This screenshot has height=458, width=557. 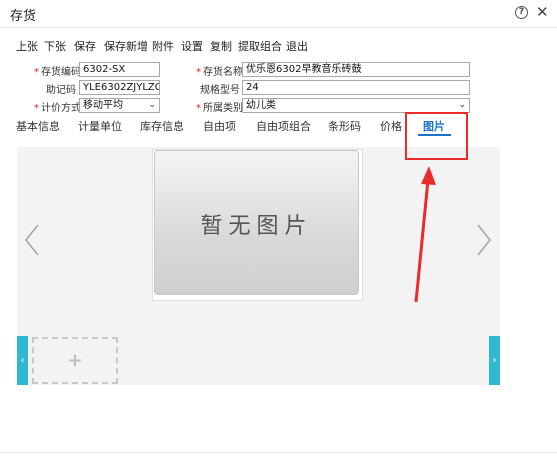 What do you see at coordinates (219, 72) in the screenshot?
I see `inventory-name-label: * 存货名称` at bounding box center [219, 72].